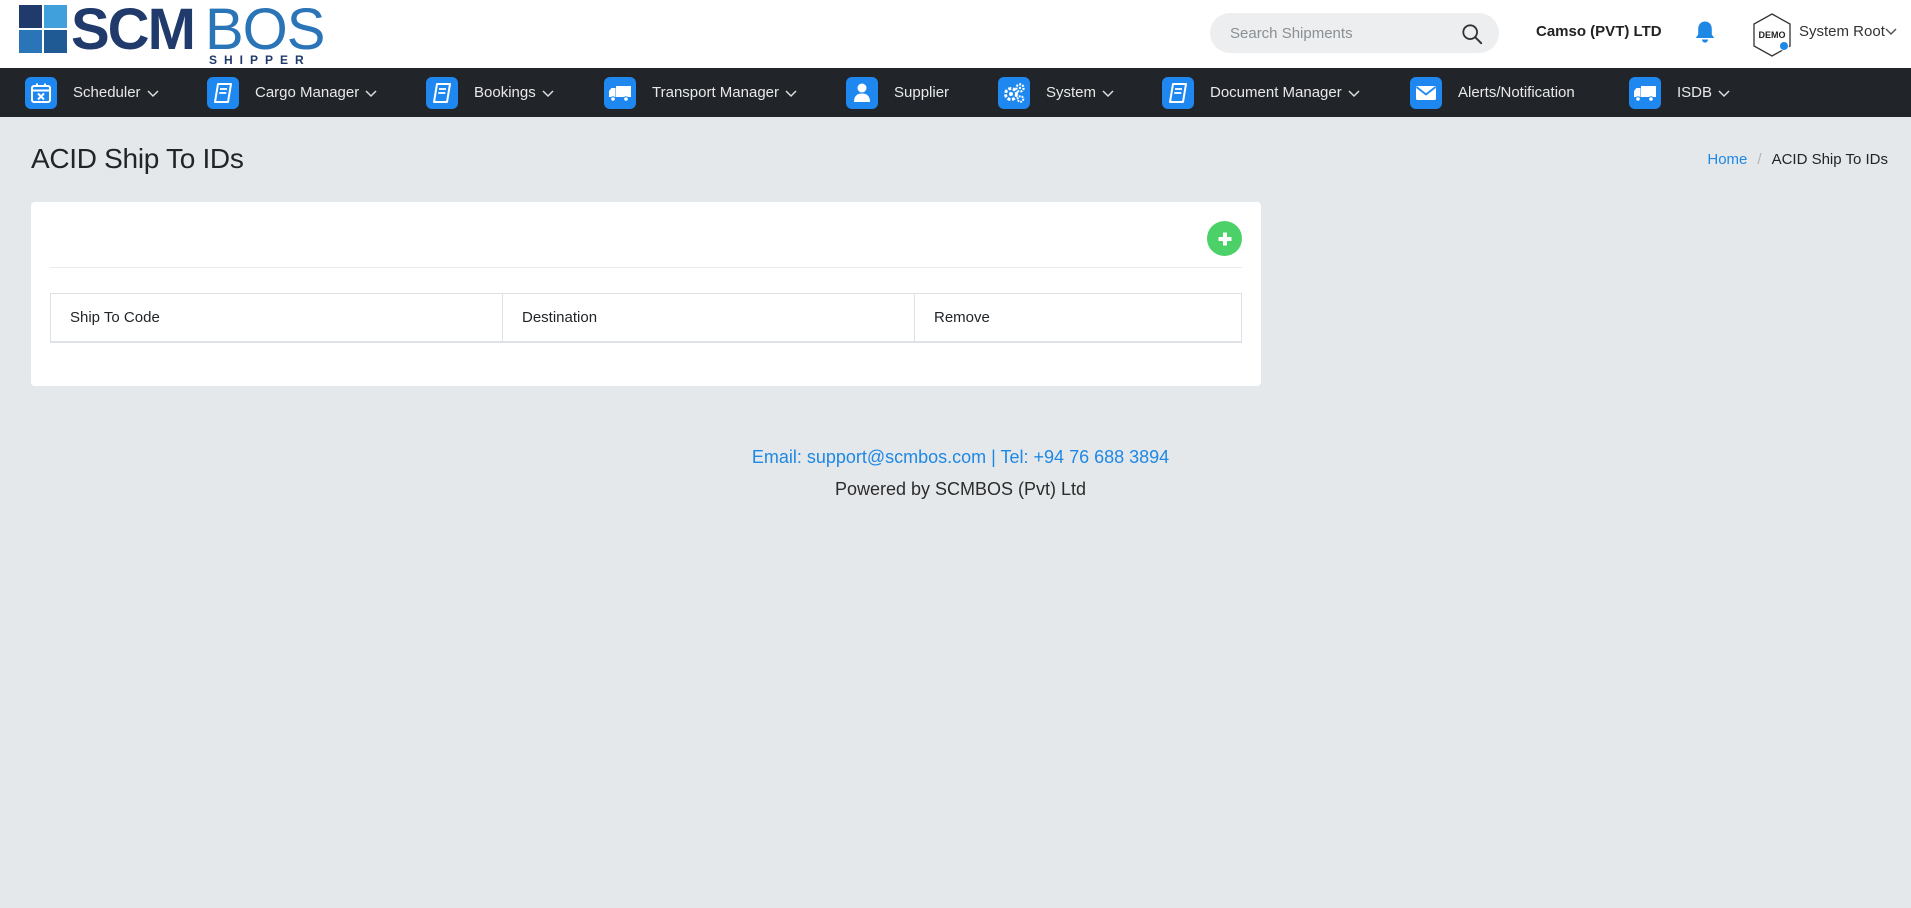 The width and height of the screenshot is (1911, 908). I want to click on nav-item-alerts-notification: Alerts/Notification, so click(1492, 92).